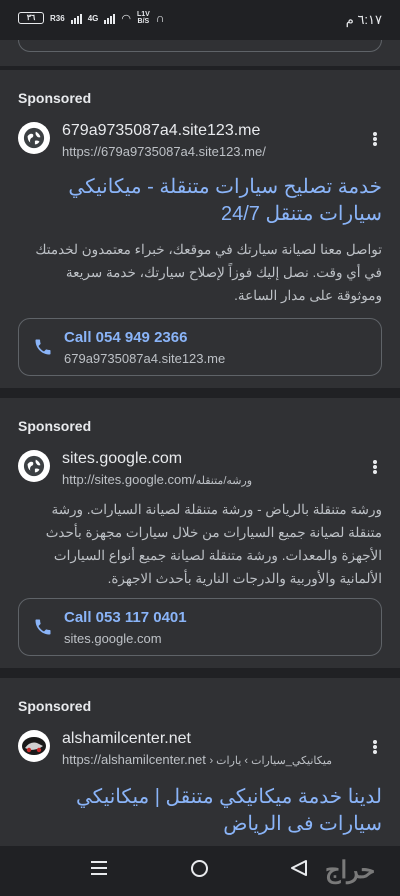  What do you see at coordinates (113, 638) in the screenshot?
I see `call-domain: sites.google.com` at bounding box center [113, 638].